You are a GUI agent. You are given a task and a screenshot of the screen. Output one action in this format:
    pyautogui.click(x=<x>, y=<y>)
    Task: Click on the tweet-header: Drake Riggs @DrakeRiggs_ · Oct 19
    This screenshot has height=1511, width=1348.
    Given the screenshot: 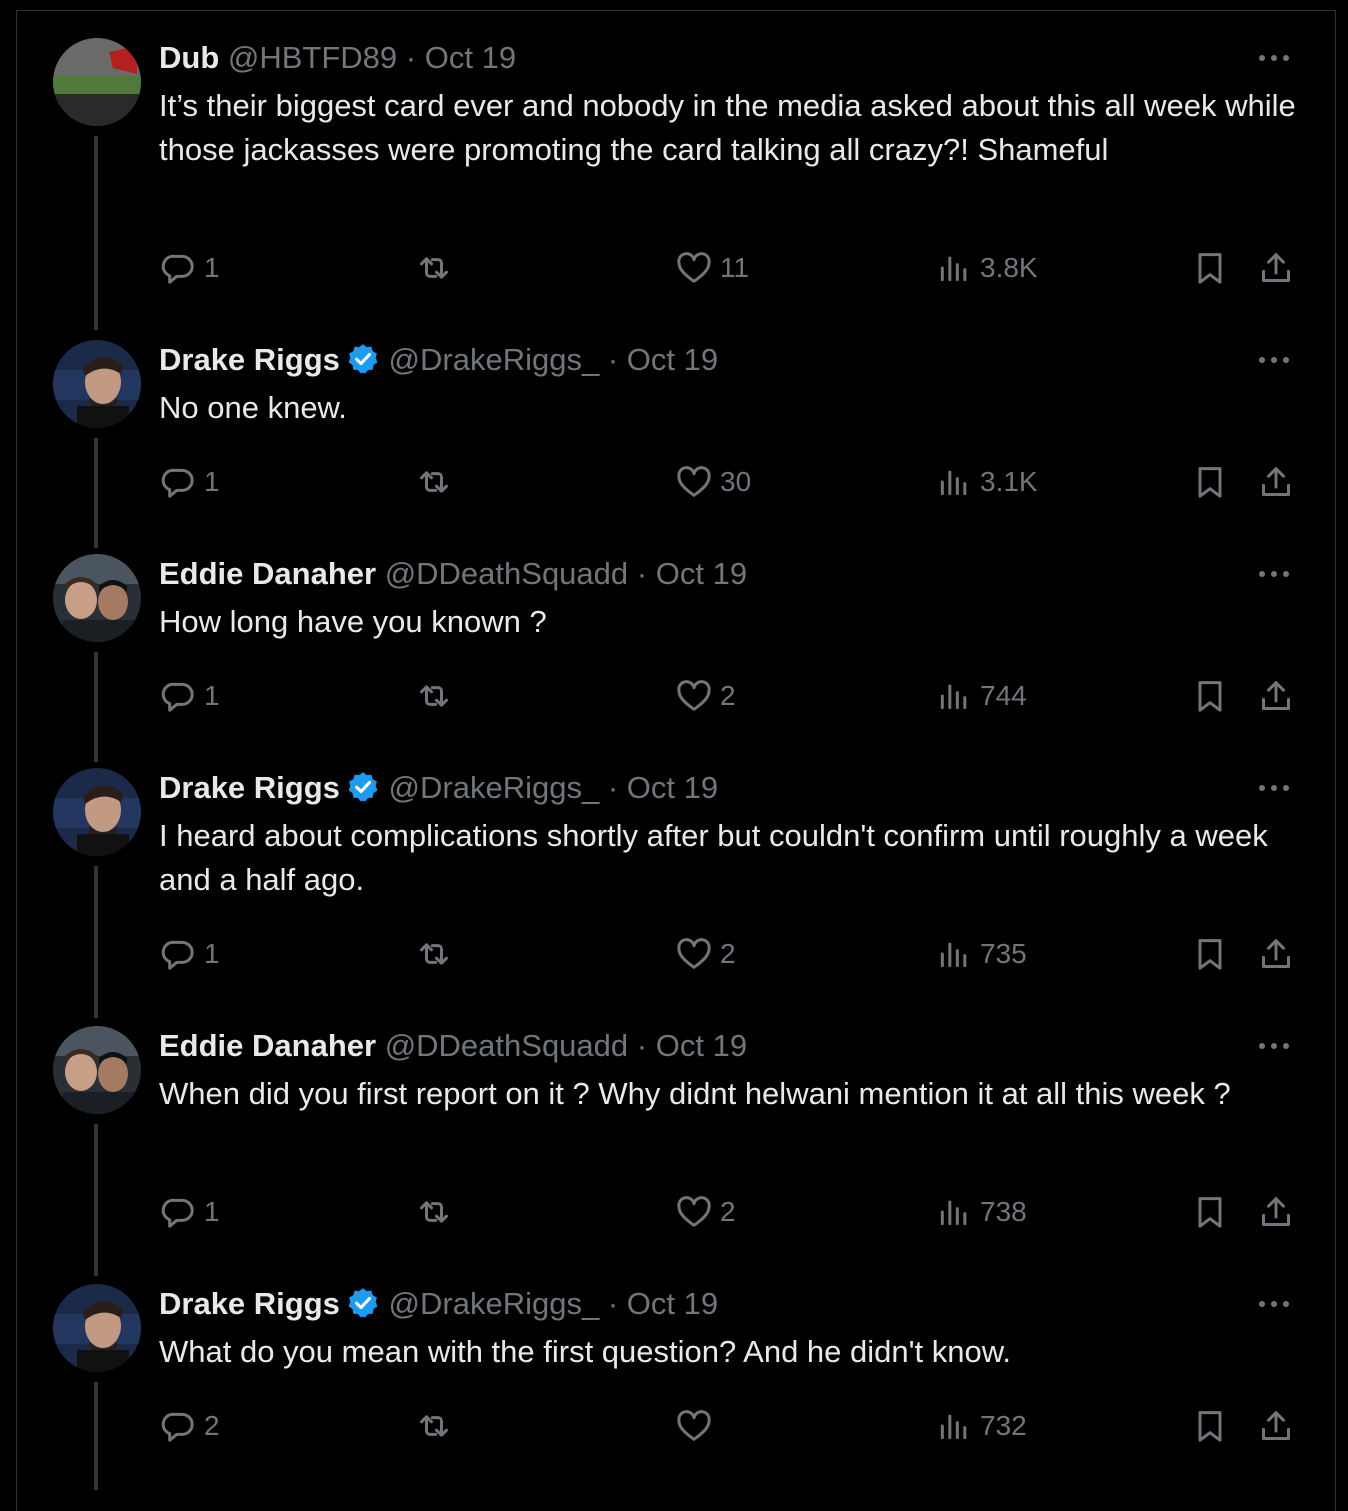 What is the action you would take?
    pyautogui.click(x=438, y=1304)
    